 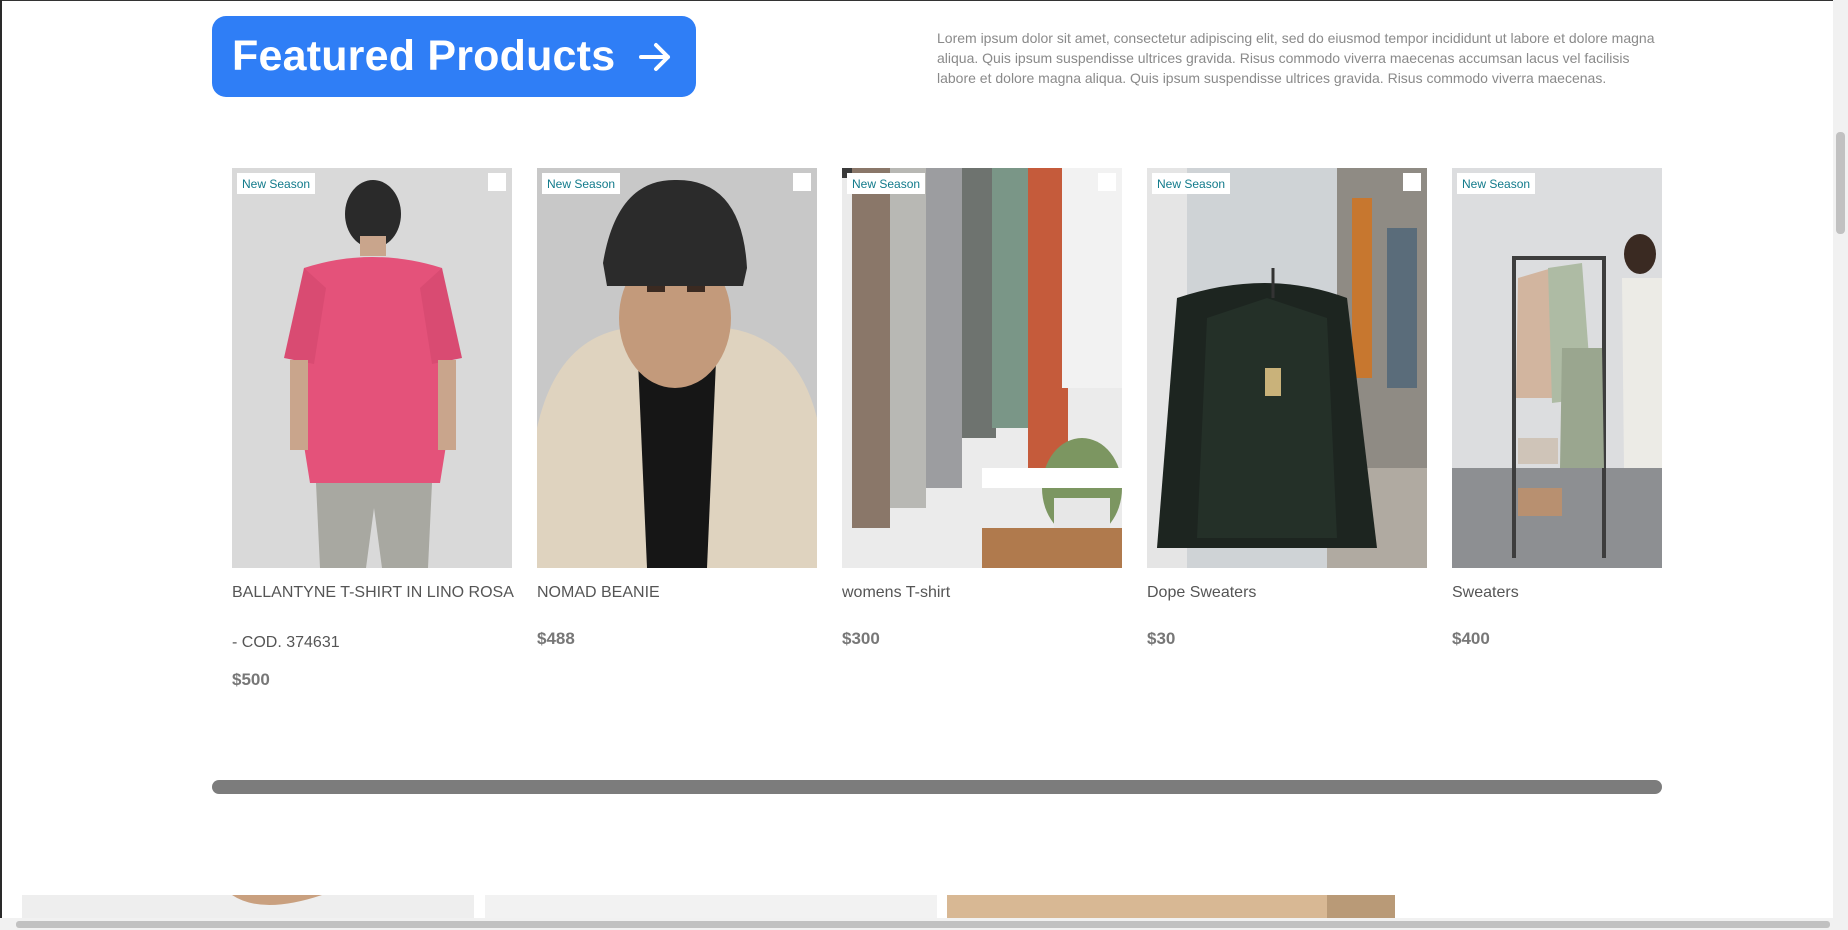 I want to click on product-card: New Season Dope Sweaters $30, so click(x=1287, y=408).